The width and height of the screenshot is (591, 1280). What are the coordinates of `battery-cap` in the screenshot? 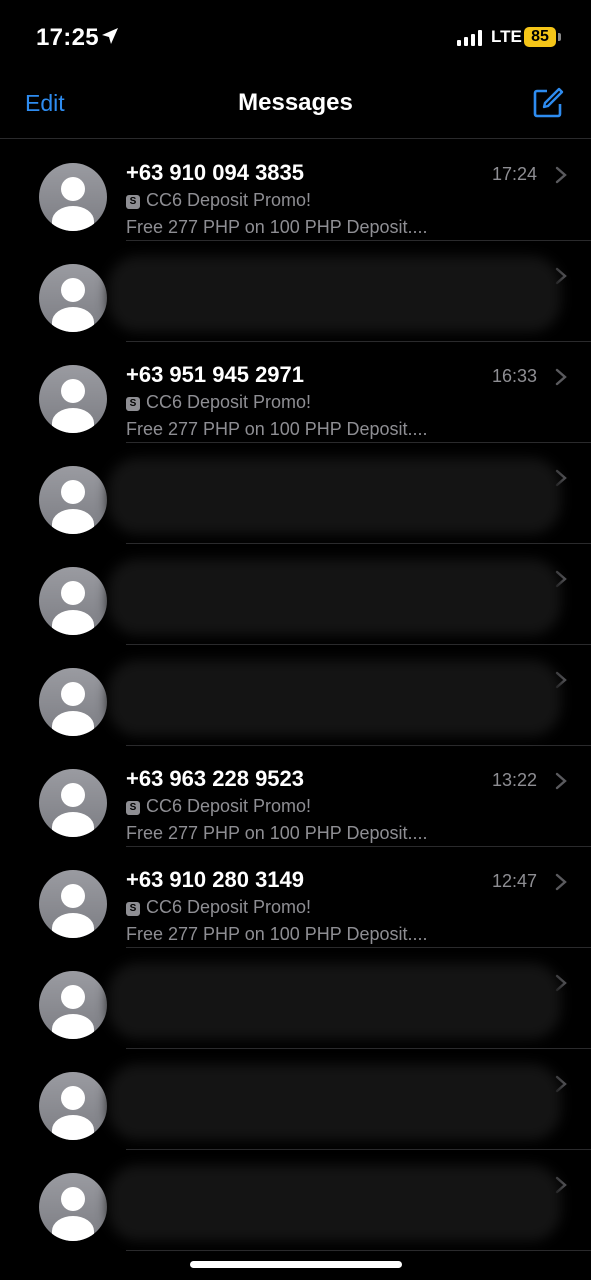 It's located at (559, 37).